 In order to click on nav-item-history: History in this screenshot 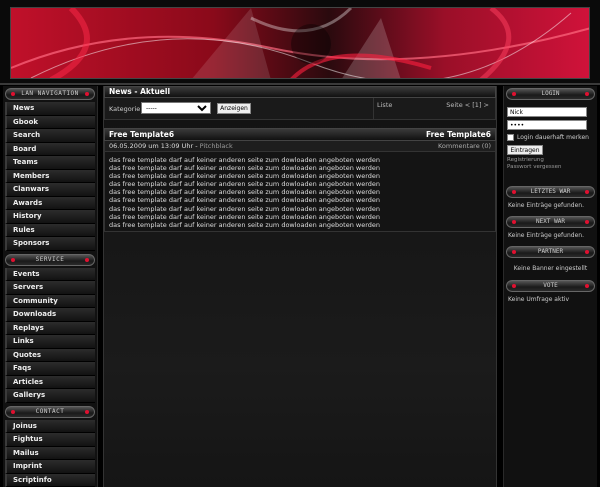, I will do `click(50, 217)`.